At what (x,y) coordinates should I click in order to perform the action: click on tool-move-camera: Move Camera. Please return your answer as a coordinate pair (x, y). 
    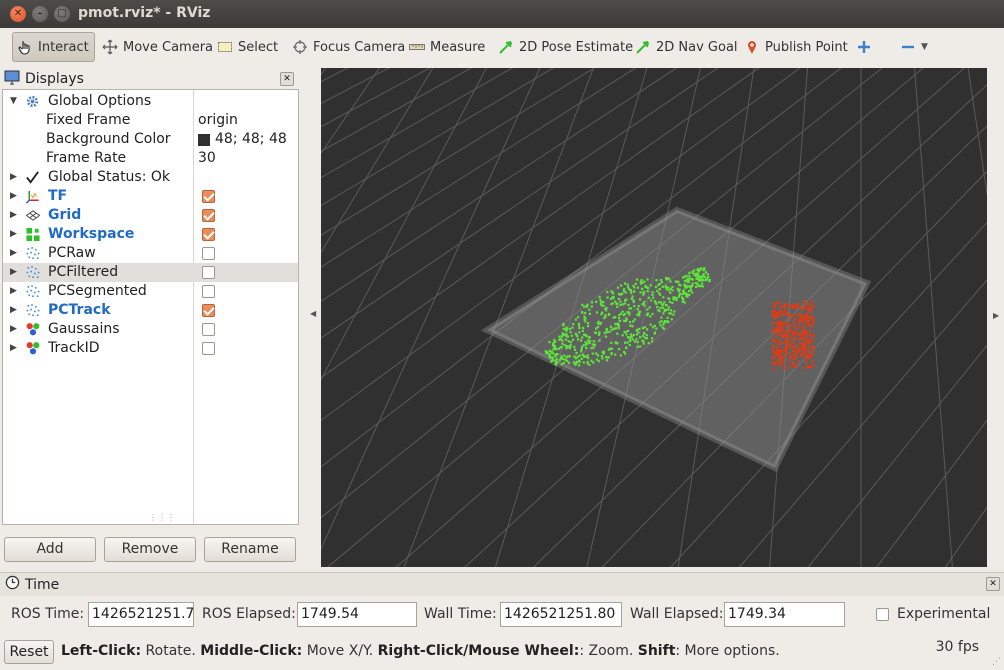
    Looking at the image, I should click on (157, 47).